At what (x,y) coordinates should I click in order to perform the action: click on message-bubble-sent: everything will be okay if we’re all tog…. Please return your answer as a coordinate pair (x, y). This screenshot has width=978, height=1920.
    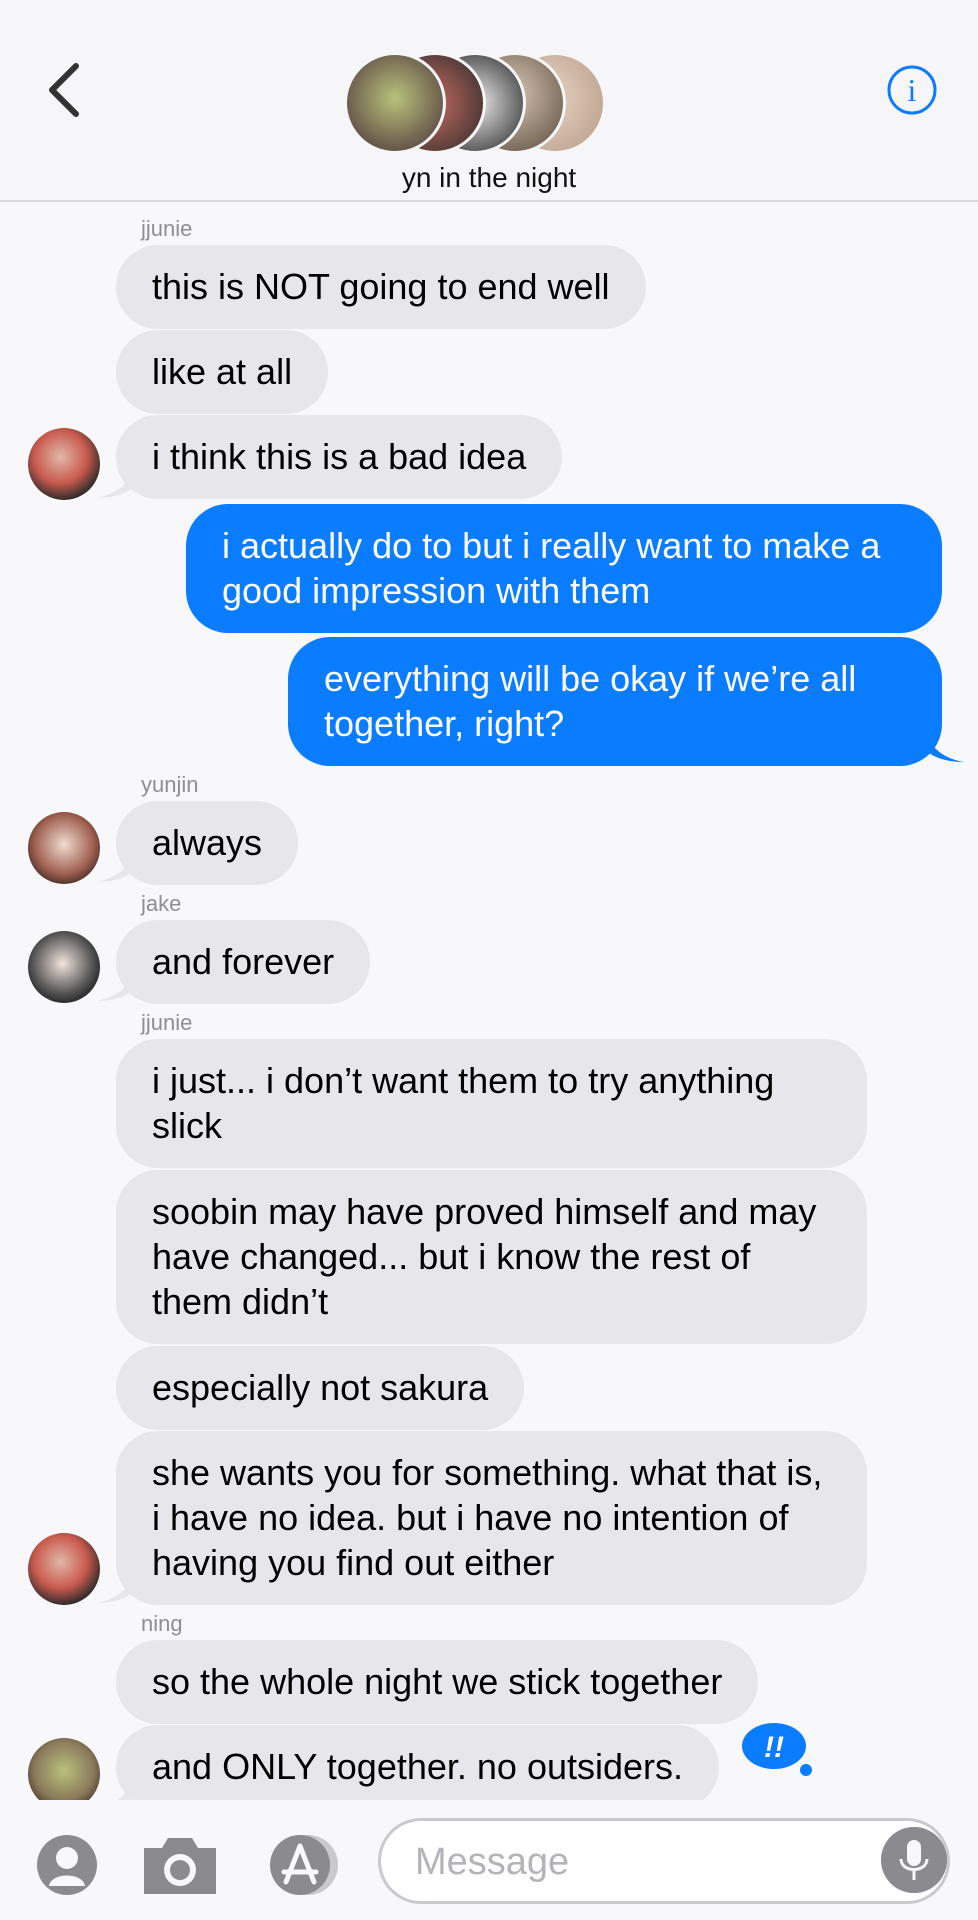
    Looking at the image, I should click on (615, 701).